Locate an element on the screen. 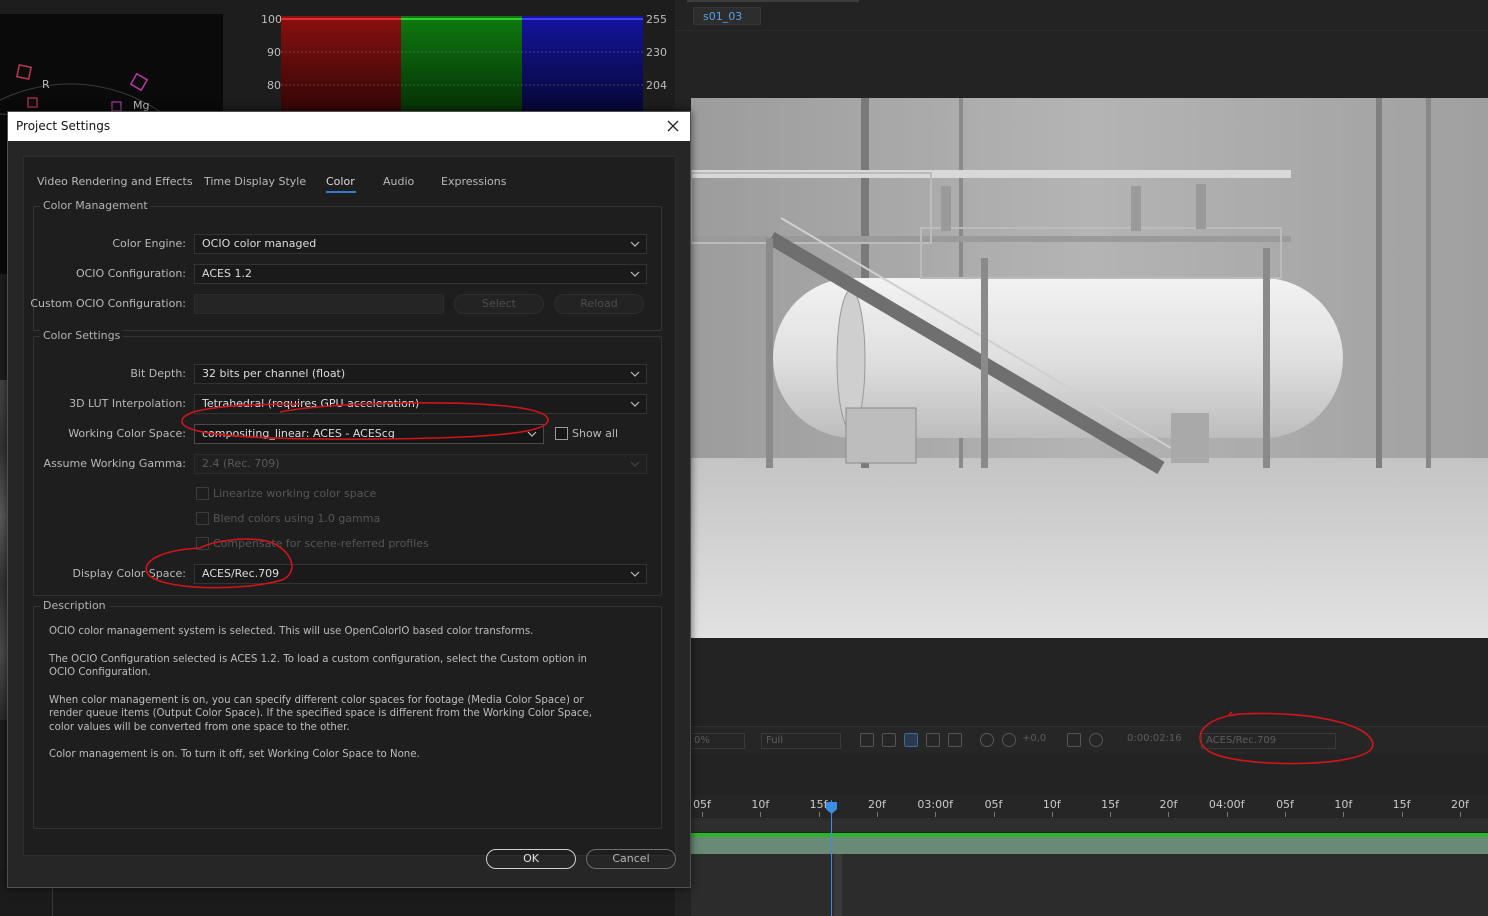 Image resolution: width=1488 pixels, height=916 pixels. close-icon is located at coordinates (673, 126).